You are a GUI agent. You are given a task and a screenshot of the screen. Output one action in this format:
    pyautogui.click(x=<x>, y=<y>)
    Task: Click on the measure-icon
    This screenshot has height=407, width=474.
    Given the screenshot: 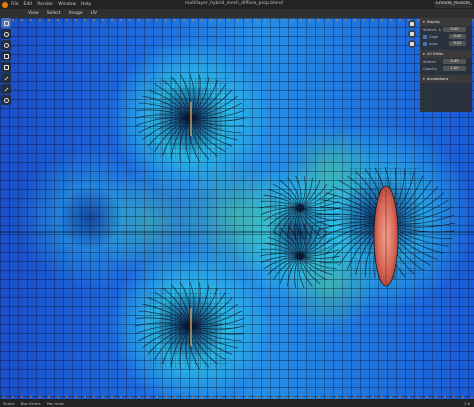 What is the action you would take?
    pyautogui.click(x=6, y=89)
    